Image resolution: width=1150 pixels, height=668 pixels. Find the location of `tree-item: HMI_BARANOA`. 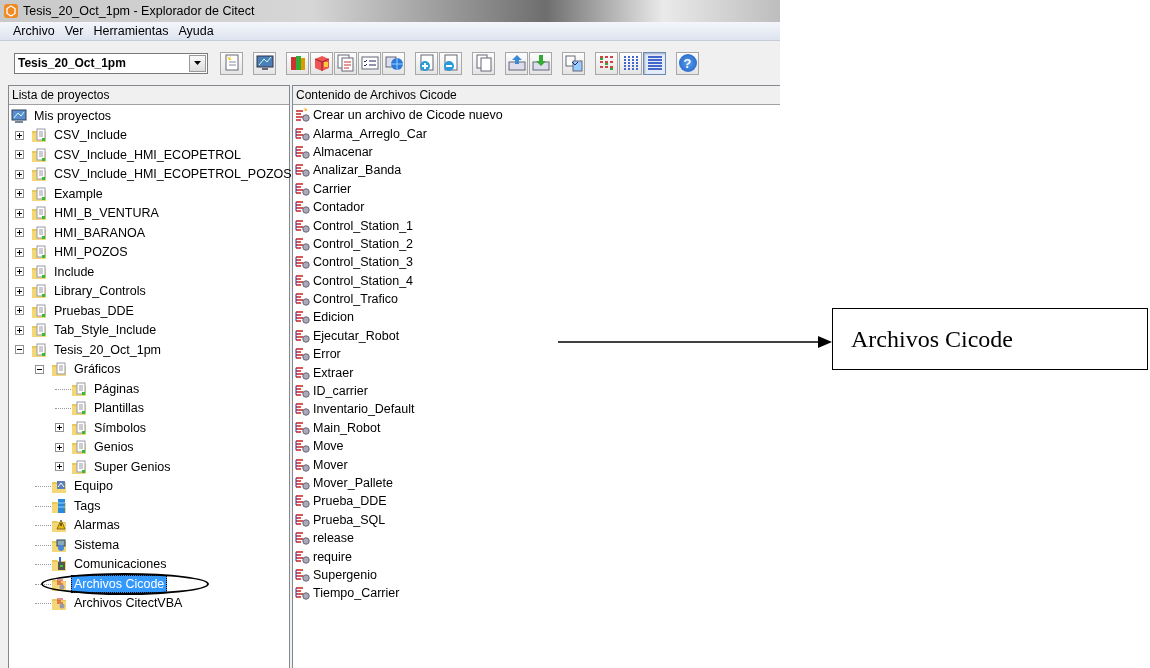

tree-item: HMI_BARANOA is located at coordinates (99, 232).